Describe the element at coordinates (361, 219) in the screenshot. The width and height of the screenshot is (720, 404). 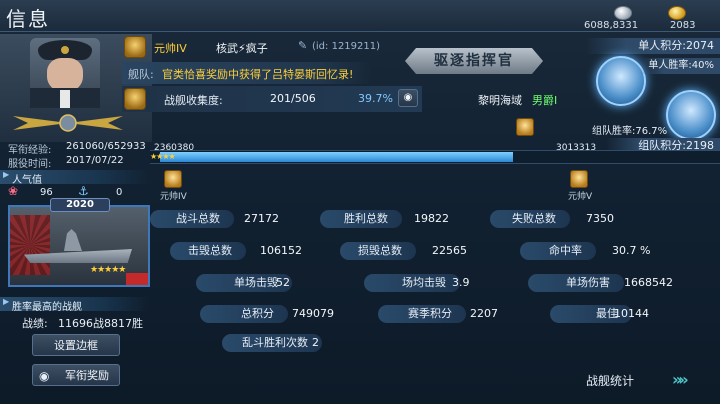
I see `stat-label: 胜利总数` at that location.